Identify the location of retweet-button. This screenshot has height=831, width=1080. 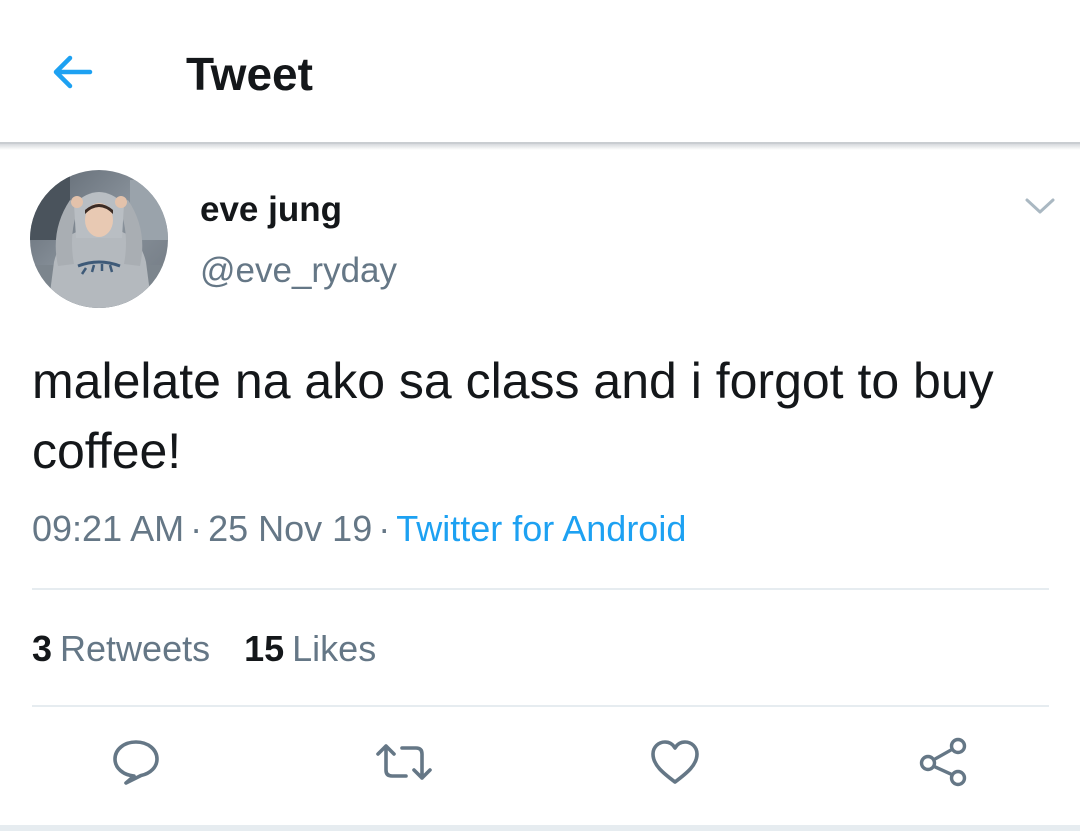
(404, 764).